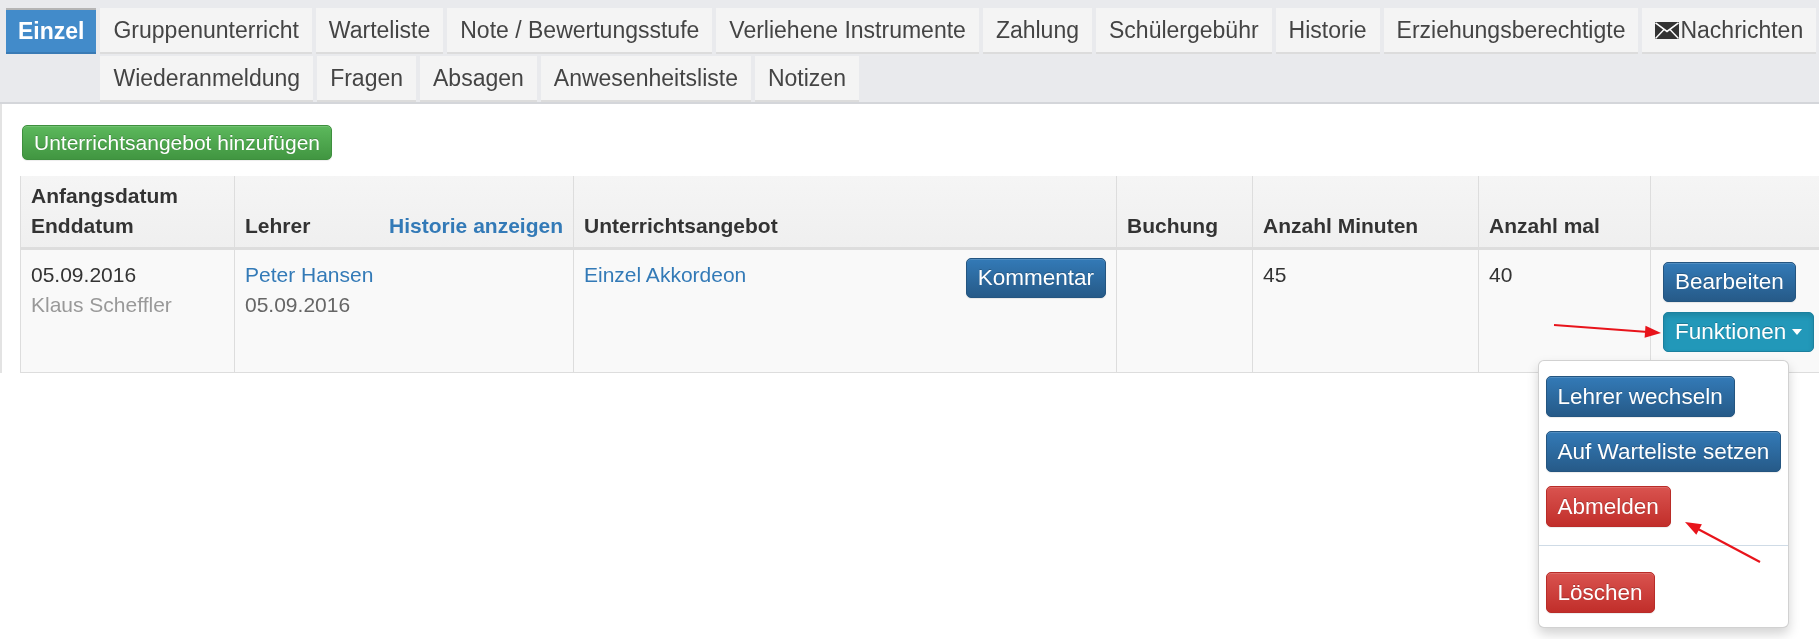  I want to click on comment-button: Kommentar, so click(1035, 278).